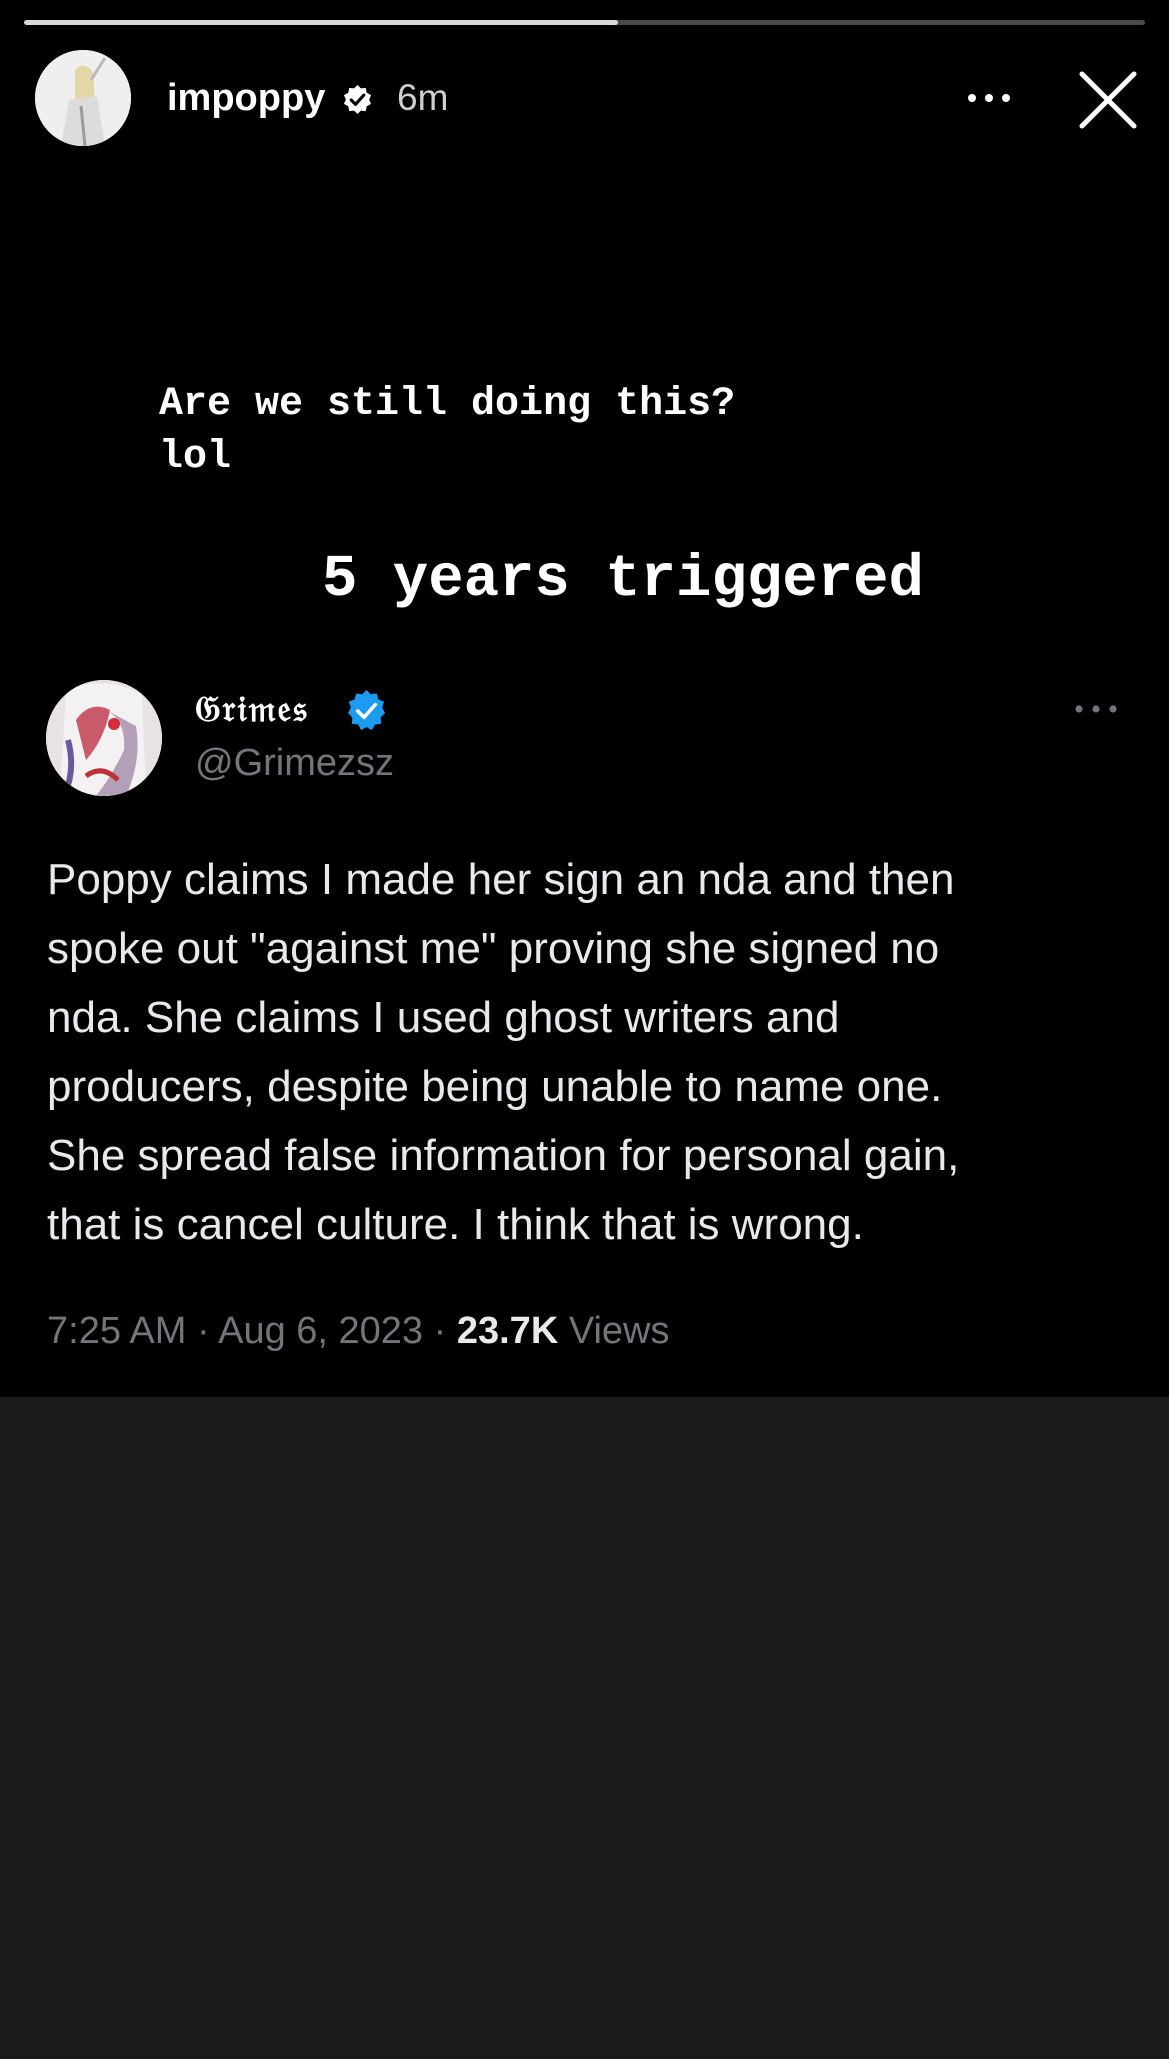 The image size is (1169, 2059). What do you see at coordinates (507, 1331) in the screenshot?
I see `tweet-views-count: 23.7K` at bounding box center [507, 1331].